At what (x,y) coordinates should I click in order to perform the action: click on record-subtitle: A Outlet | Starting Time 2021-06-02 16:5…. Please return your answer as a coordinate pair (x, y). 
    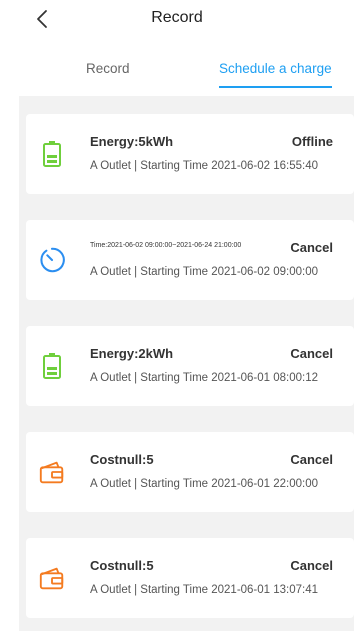
    Looking at the image, I should click on (204, 166).